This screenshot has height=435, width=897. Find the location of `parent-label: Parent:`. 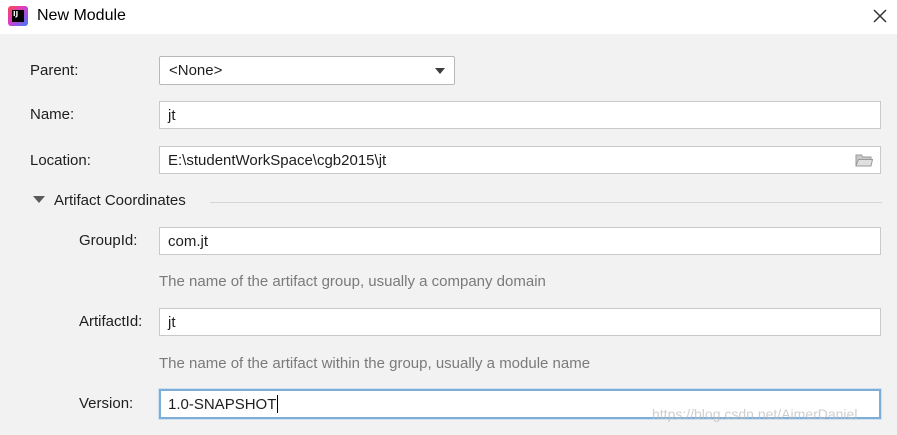

parent-label: Parent: is located at coordinates (54, 70).